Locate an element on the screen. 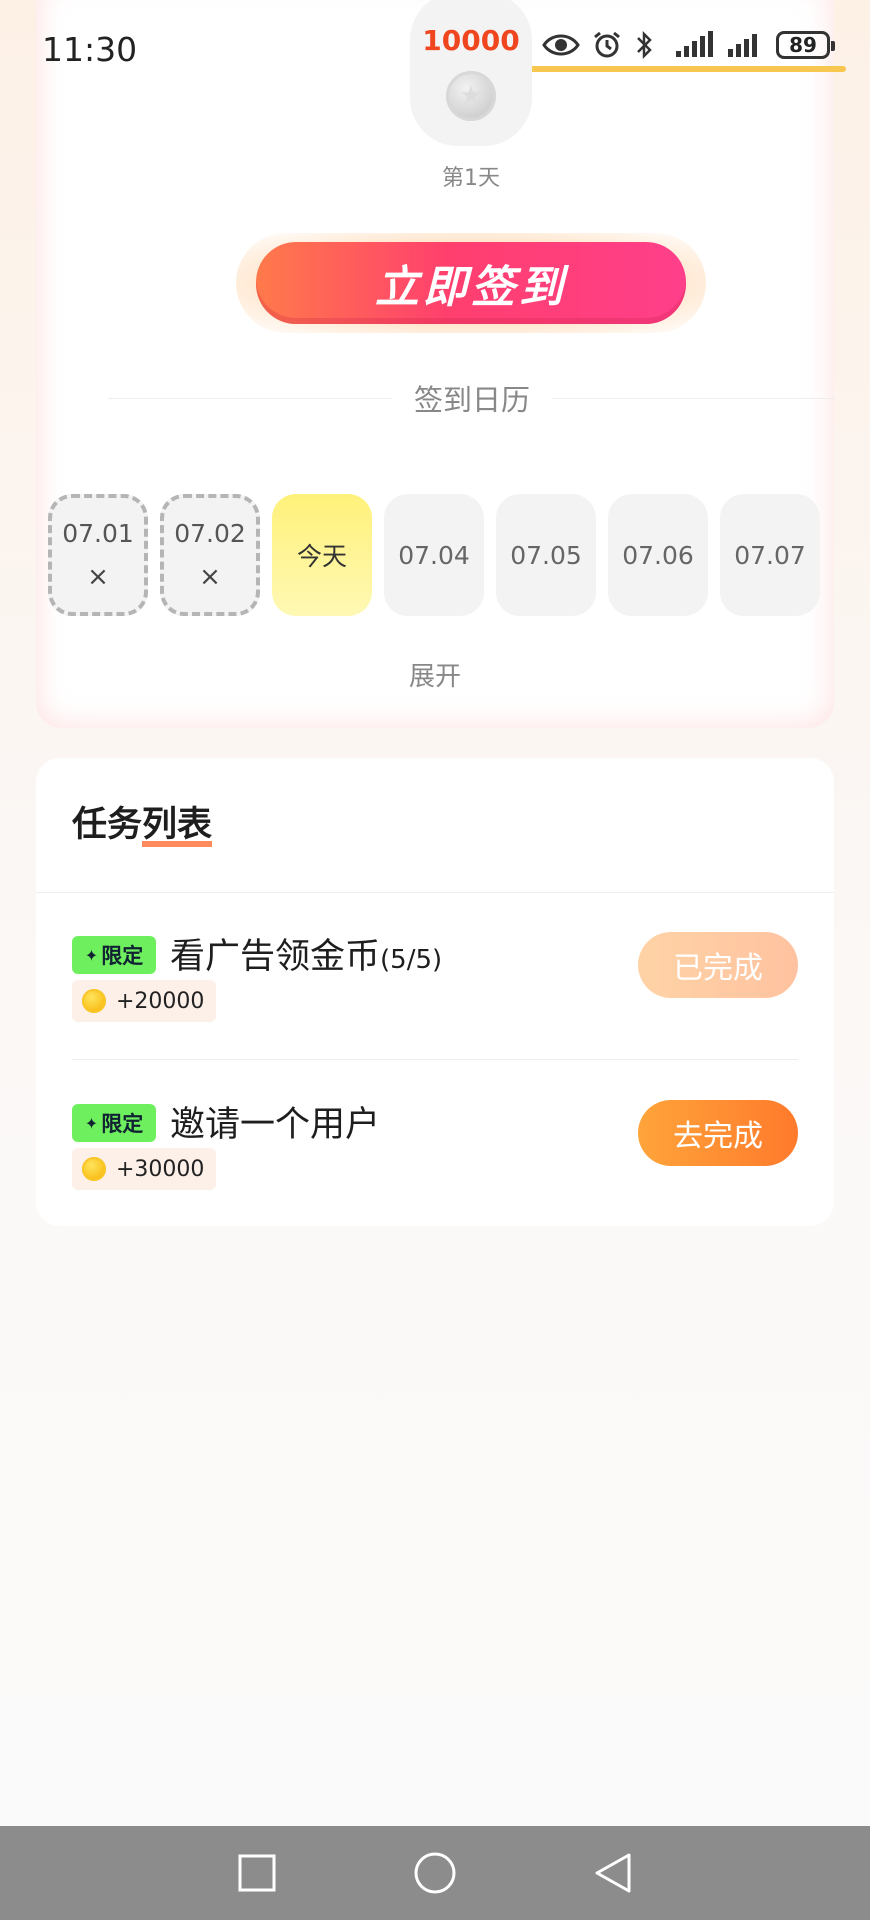 This screenshot has width=870, height=1920. day-date: 07.04 is located at coordinates (434, 555).